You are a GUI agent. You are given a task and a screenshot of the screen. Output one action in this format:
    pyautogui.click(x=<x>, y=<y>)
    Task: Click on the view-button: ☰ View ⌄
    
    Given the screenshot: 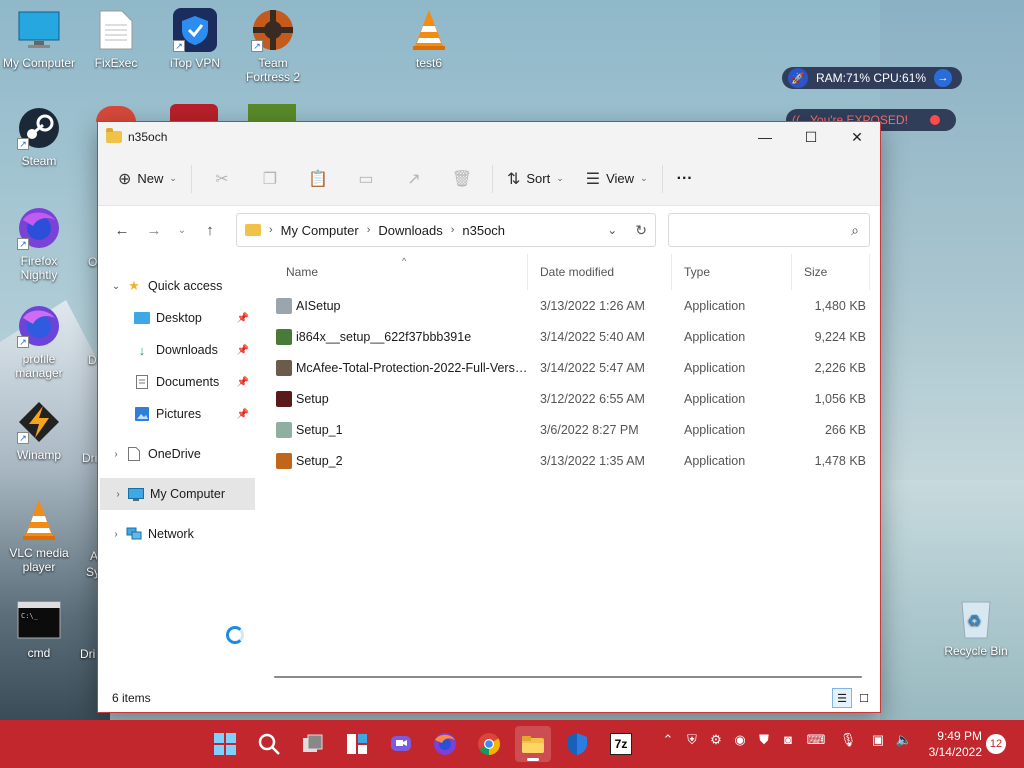 What is the action you would take?
    pyautogui.click(x=617, y=179)
    